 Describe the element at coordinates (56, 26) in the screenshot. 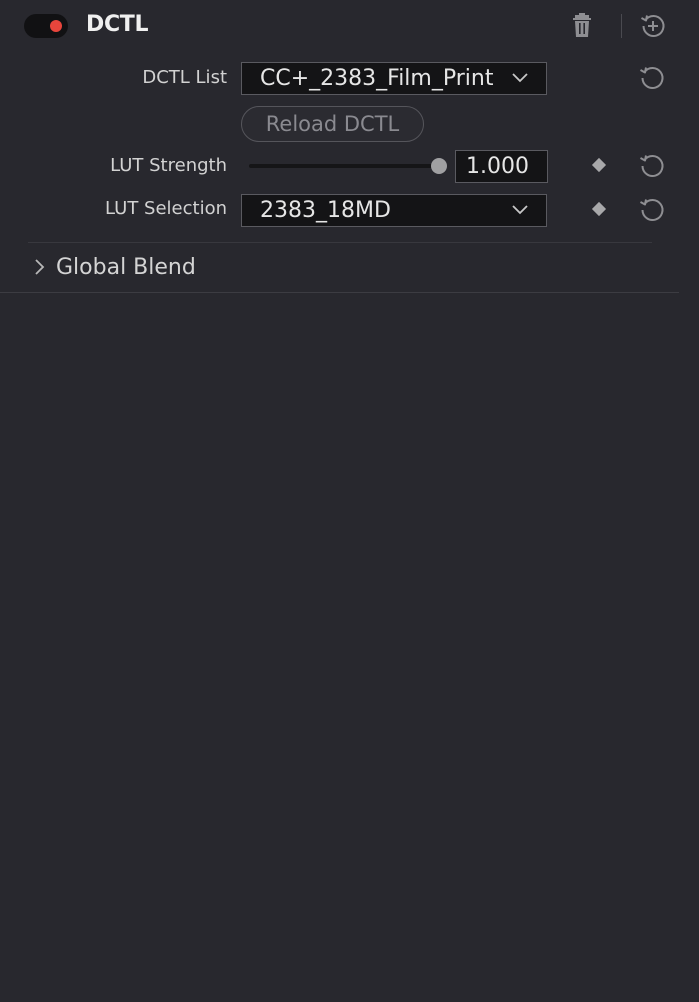

I see `enable-indicator-dot` at that location.